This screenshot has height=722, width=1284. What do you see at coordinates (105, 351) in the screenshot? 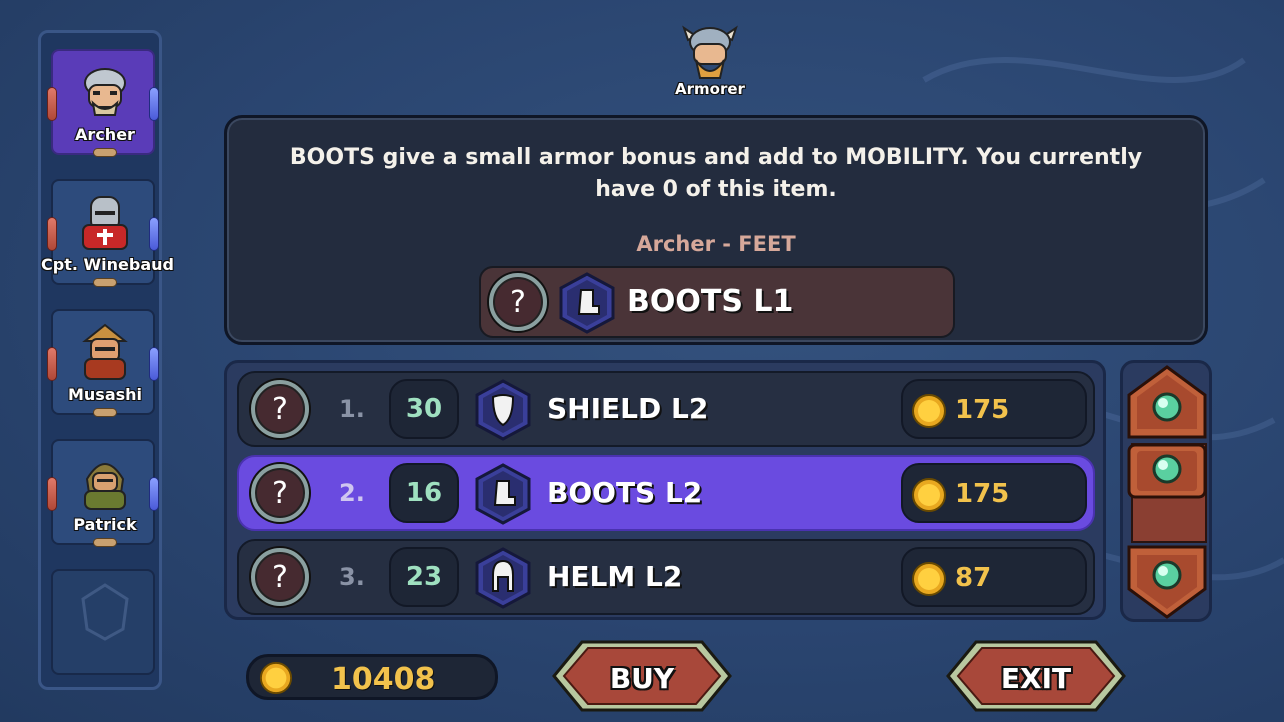
I see `samurai-portrait` at bounding box center [105, 351].